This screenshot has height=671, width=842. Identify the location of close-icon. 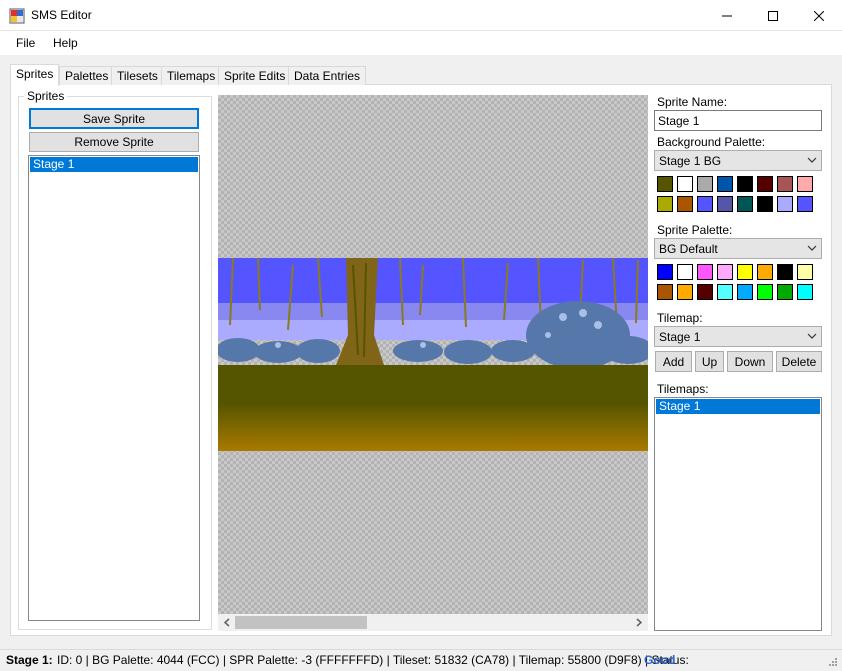
(819, 15).